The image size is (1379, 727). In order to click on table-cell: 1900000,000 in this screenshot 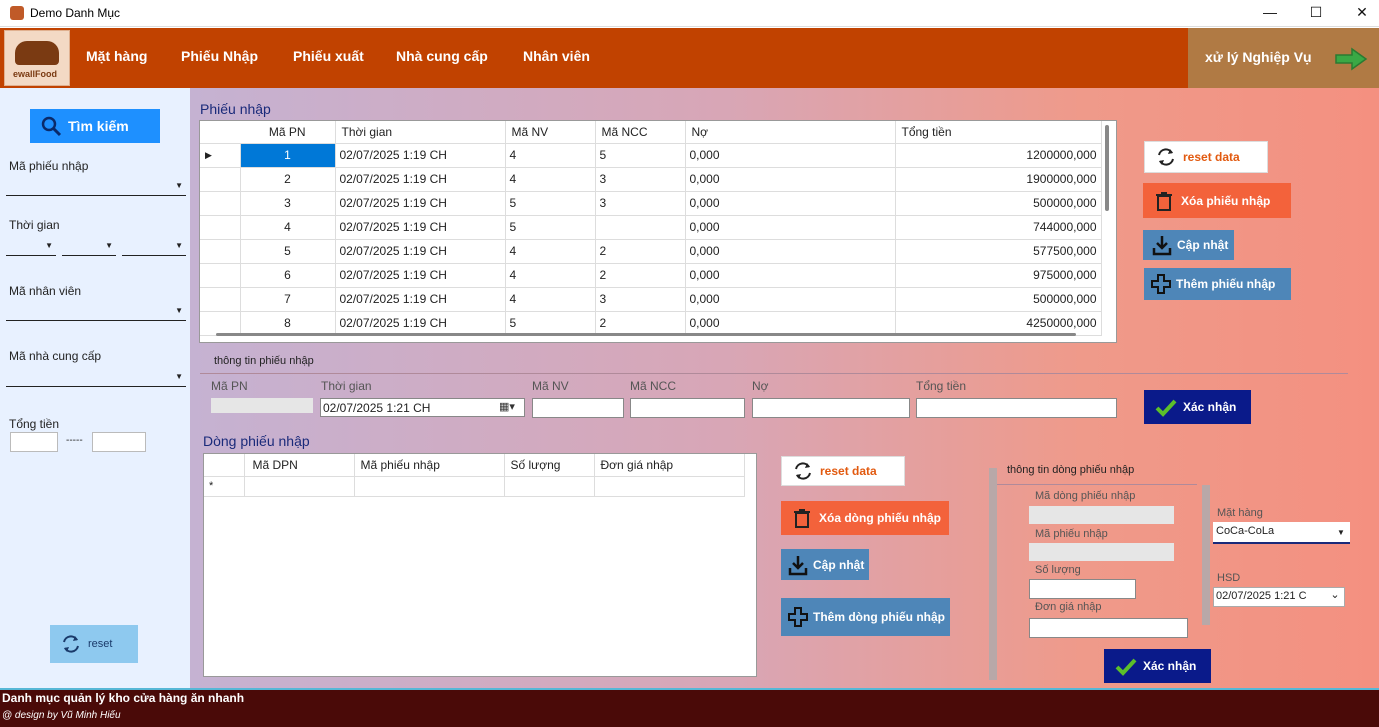, I will do `click(998, 179)`.